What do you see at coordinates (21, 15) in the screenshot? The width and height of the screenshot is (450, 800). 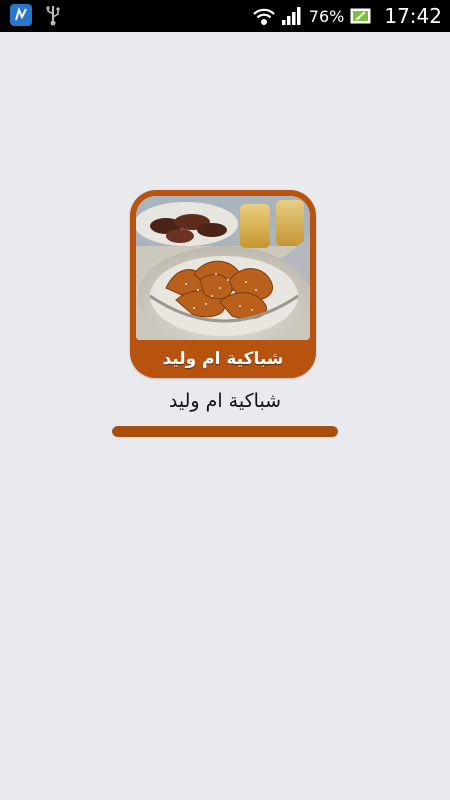 I see `notification-app-icon` at bounding box center [21, 15].